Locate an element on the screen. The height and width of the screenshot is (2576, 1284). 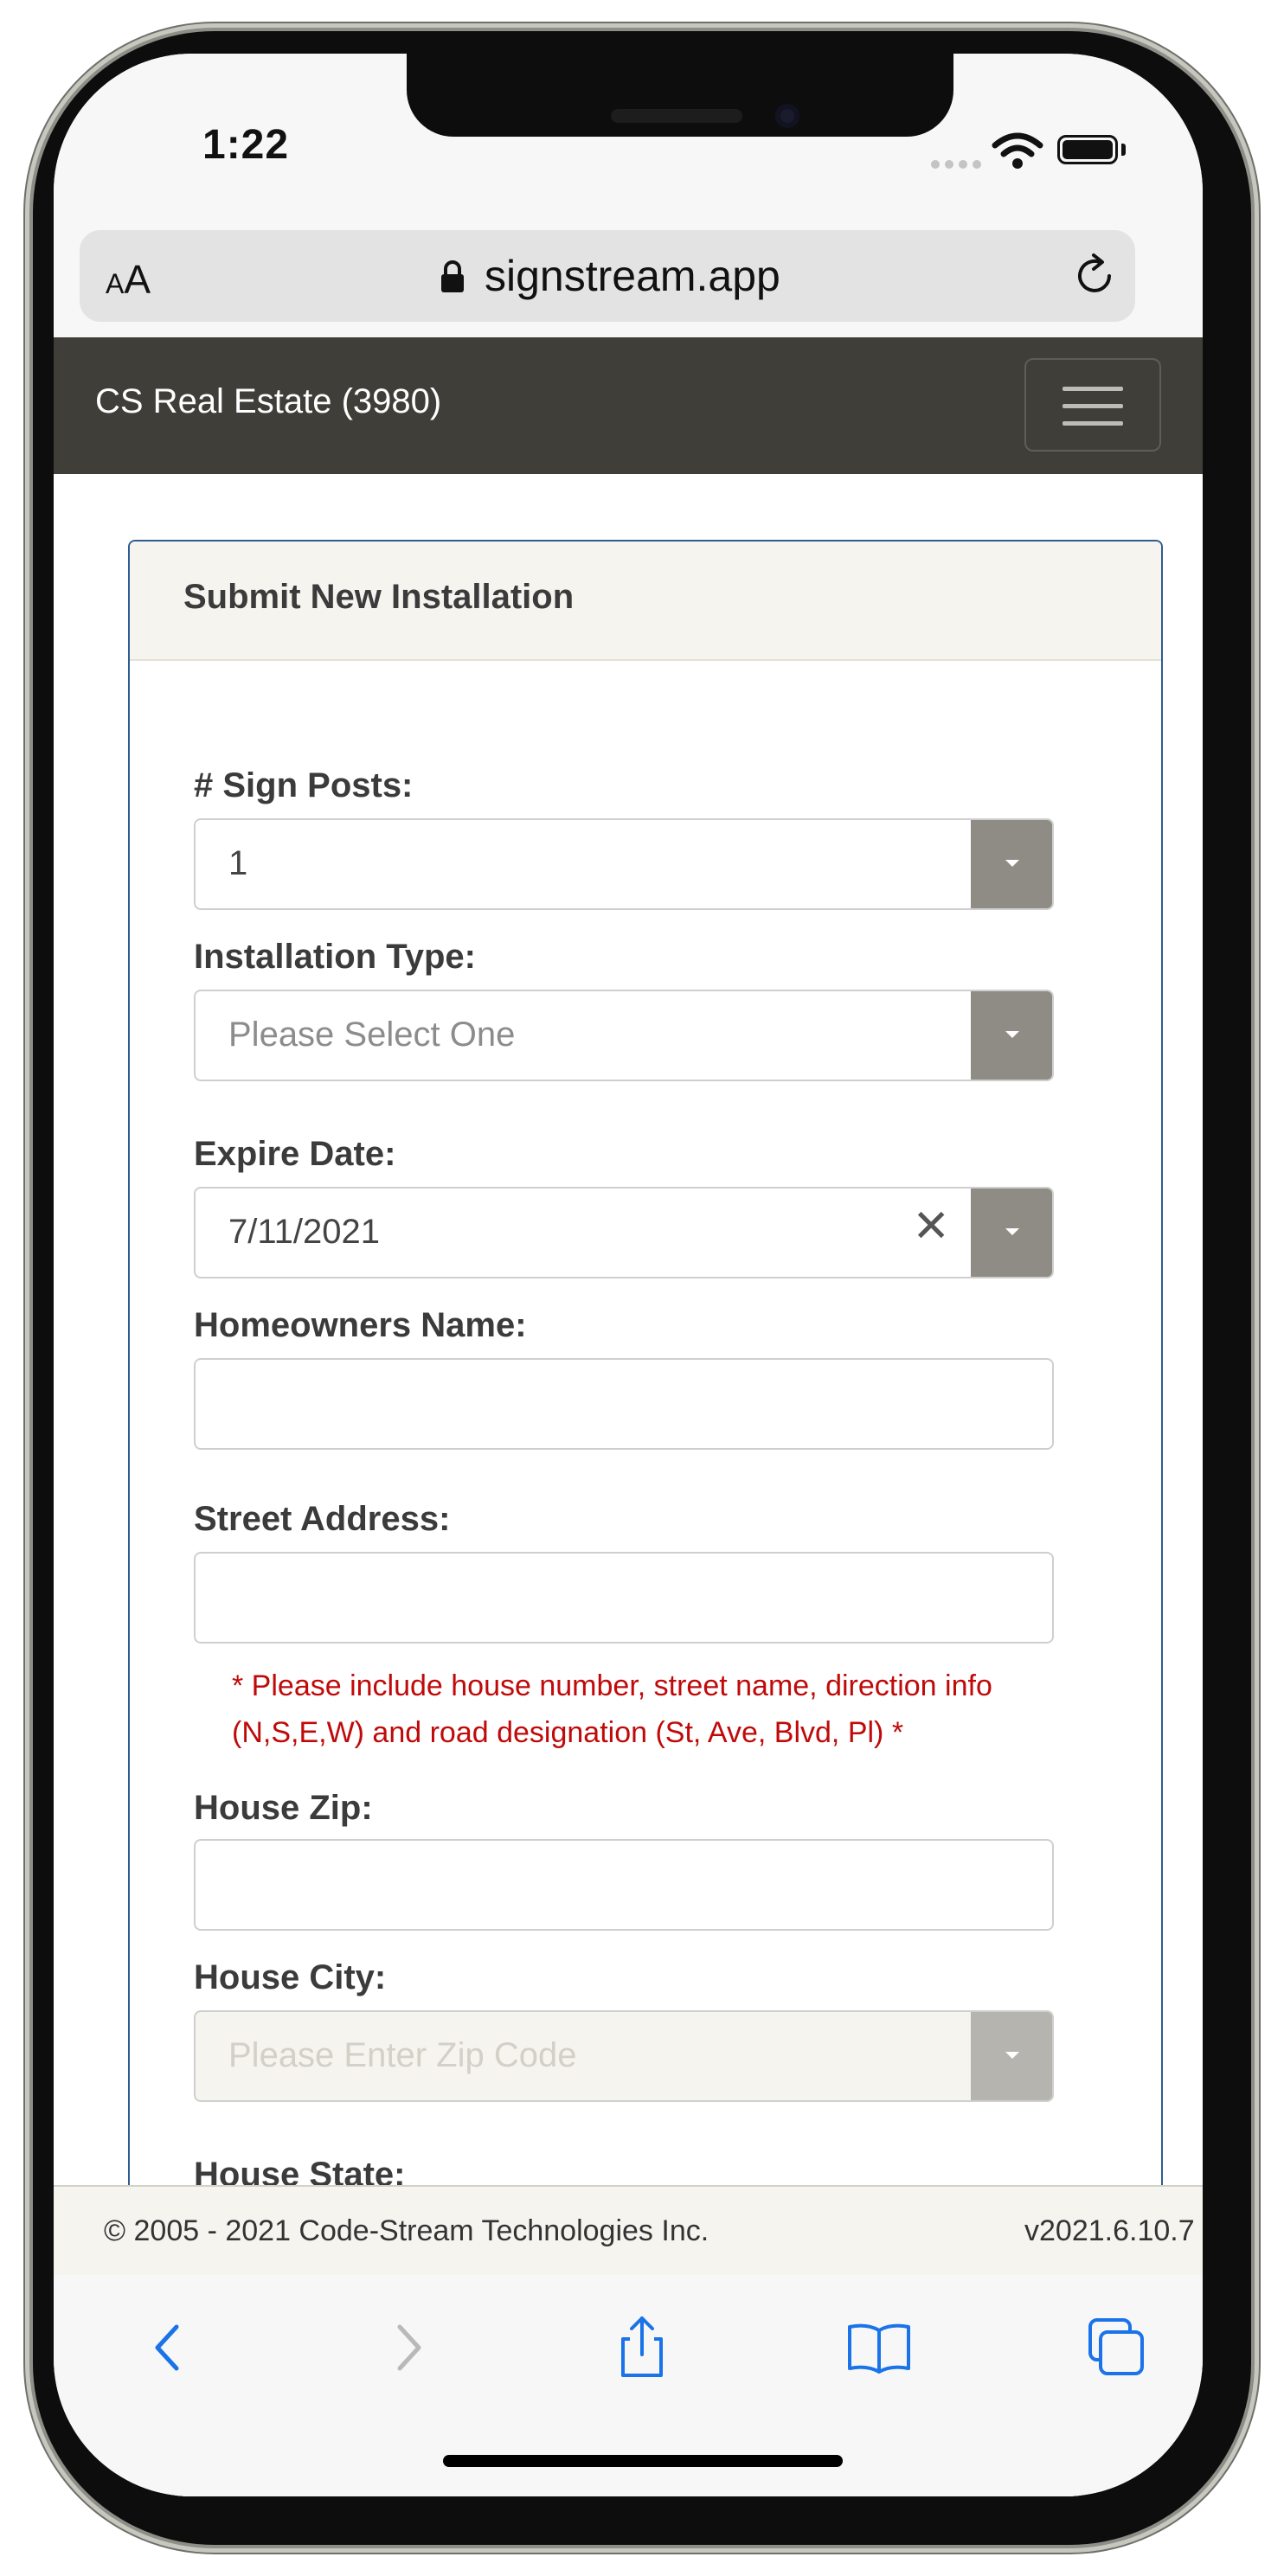
form-title: Submit New Installation is located at coordinates (379, 597).